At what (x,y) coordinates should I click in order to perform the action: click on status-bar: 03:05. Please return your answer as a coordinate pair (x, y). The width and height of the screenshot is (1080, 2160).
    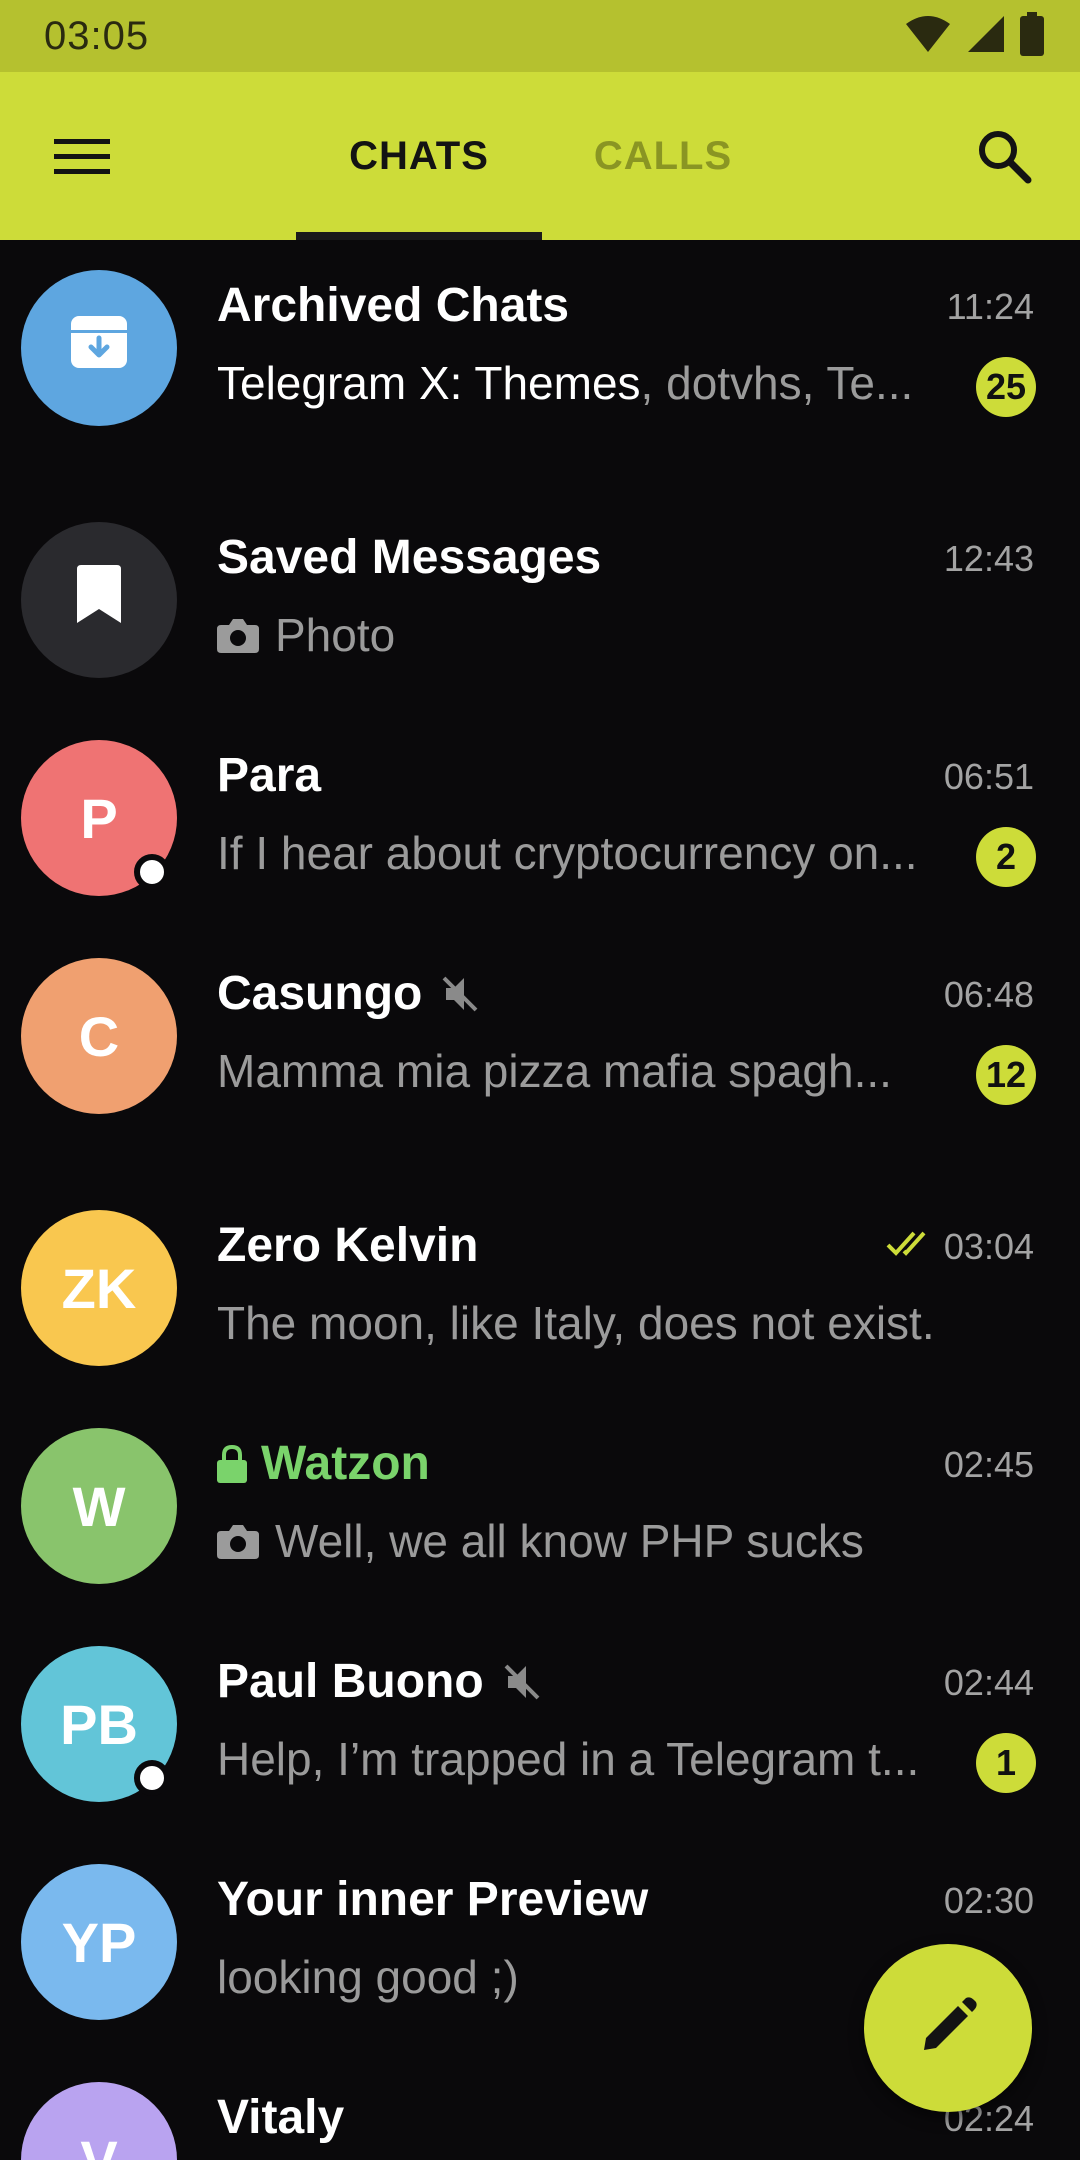
    Looking at the image, I should click on (540, 36).